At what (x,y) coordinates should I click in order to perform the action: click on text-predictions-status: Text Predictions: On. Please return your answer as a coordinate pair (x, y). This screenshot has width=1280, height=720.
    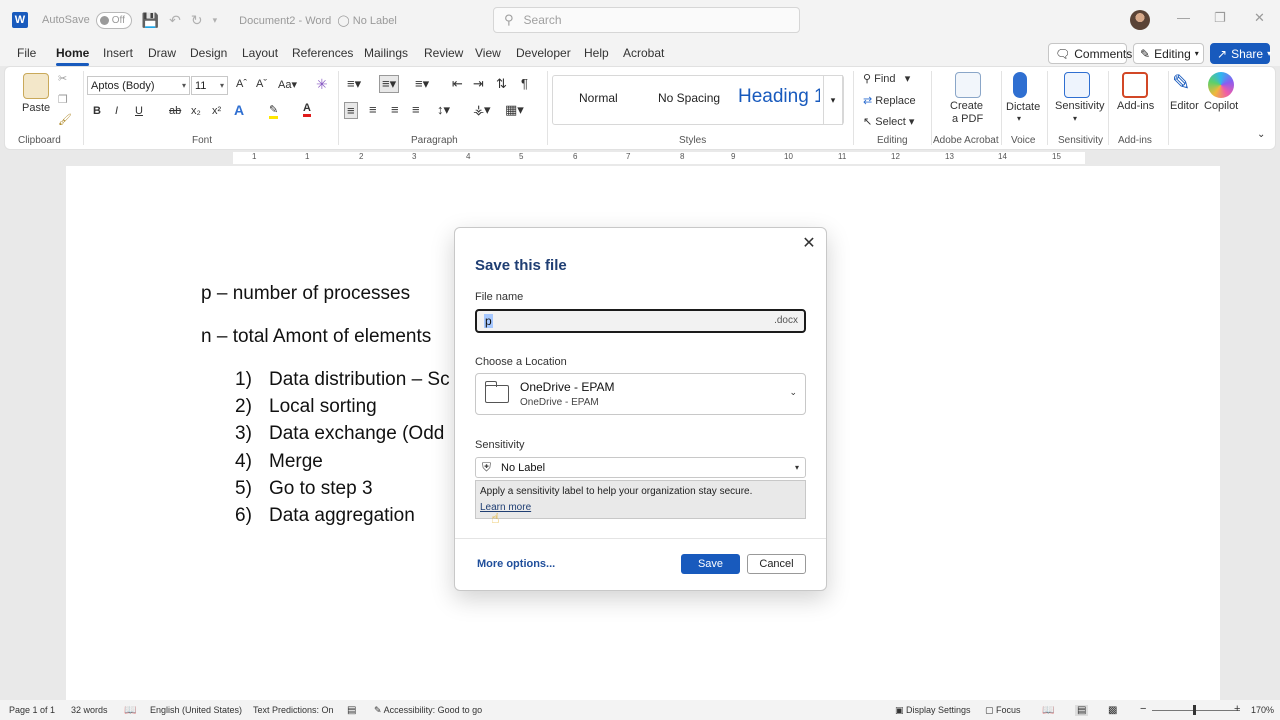
    Looking at the image, I should click on (293, 710).